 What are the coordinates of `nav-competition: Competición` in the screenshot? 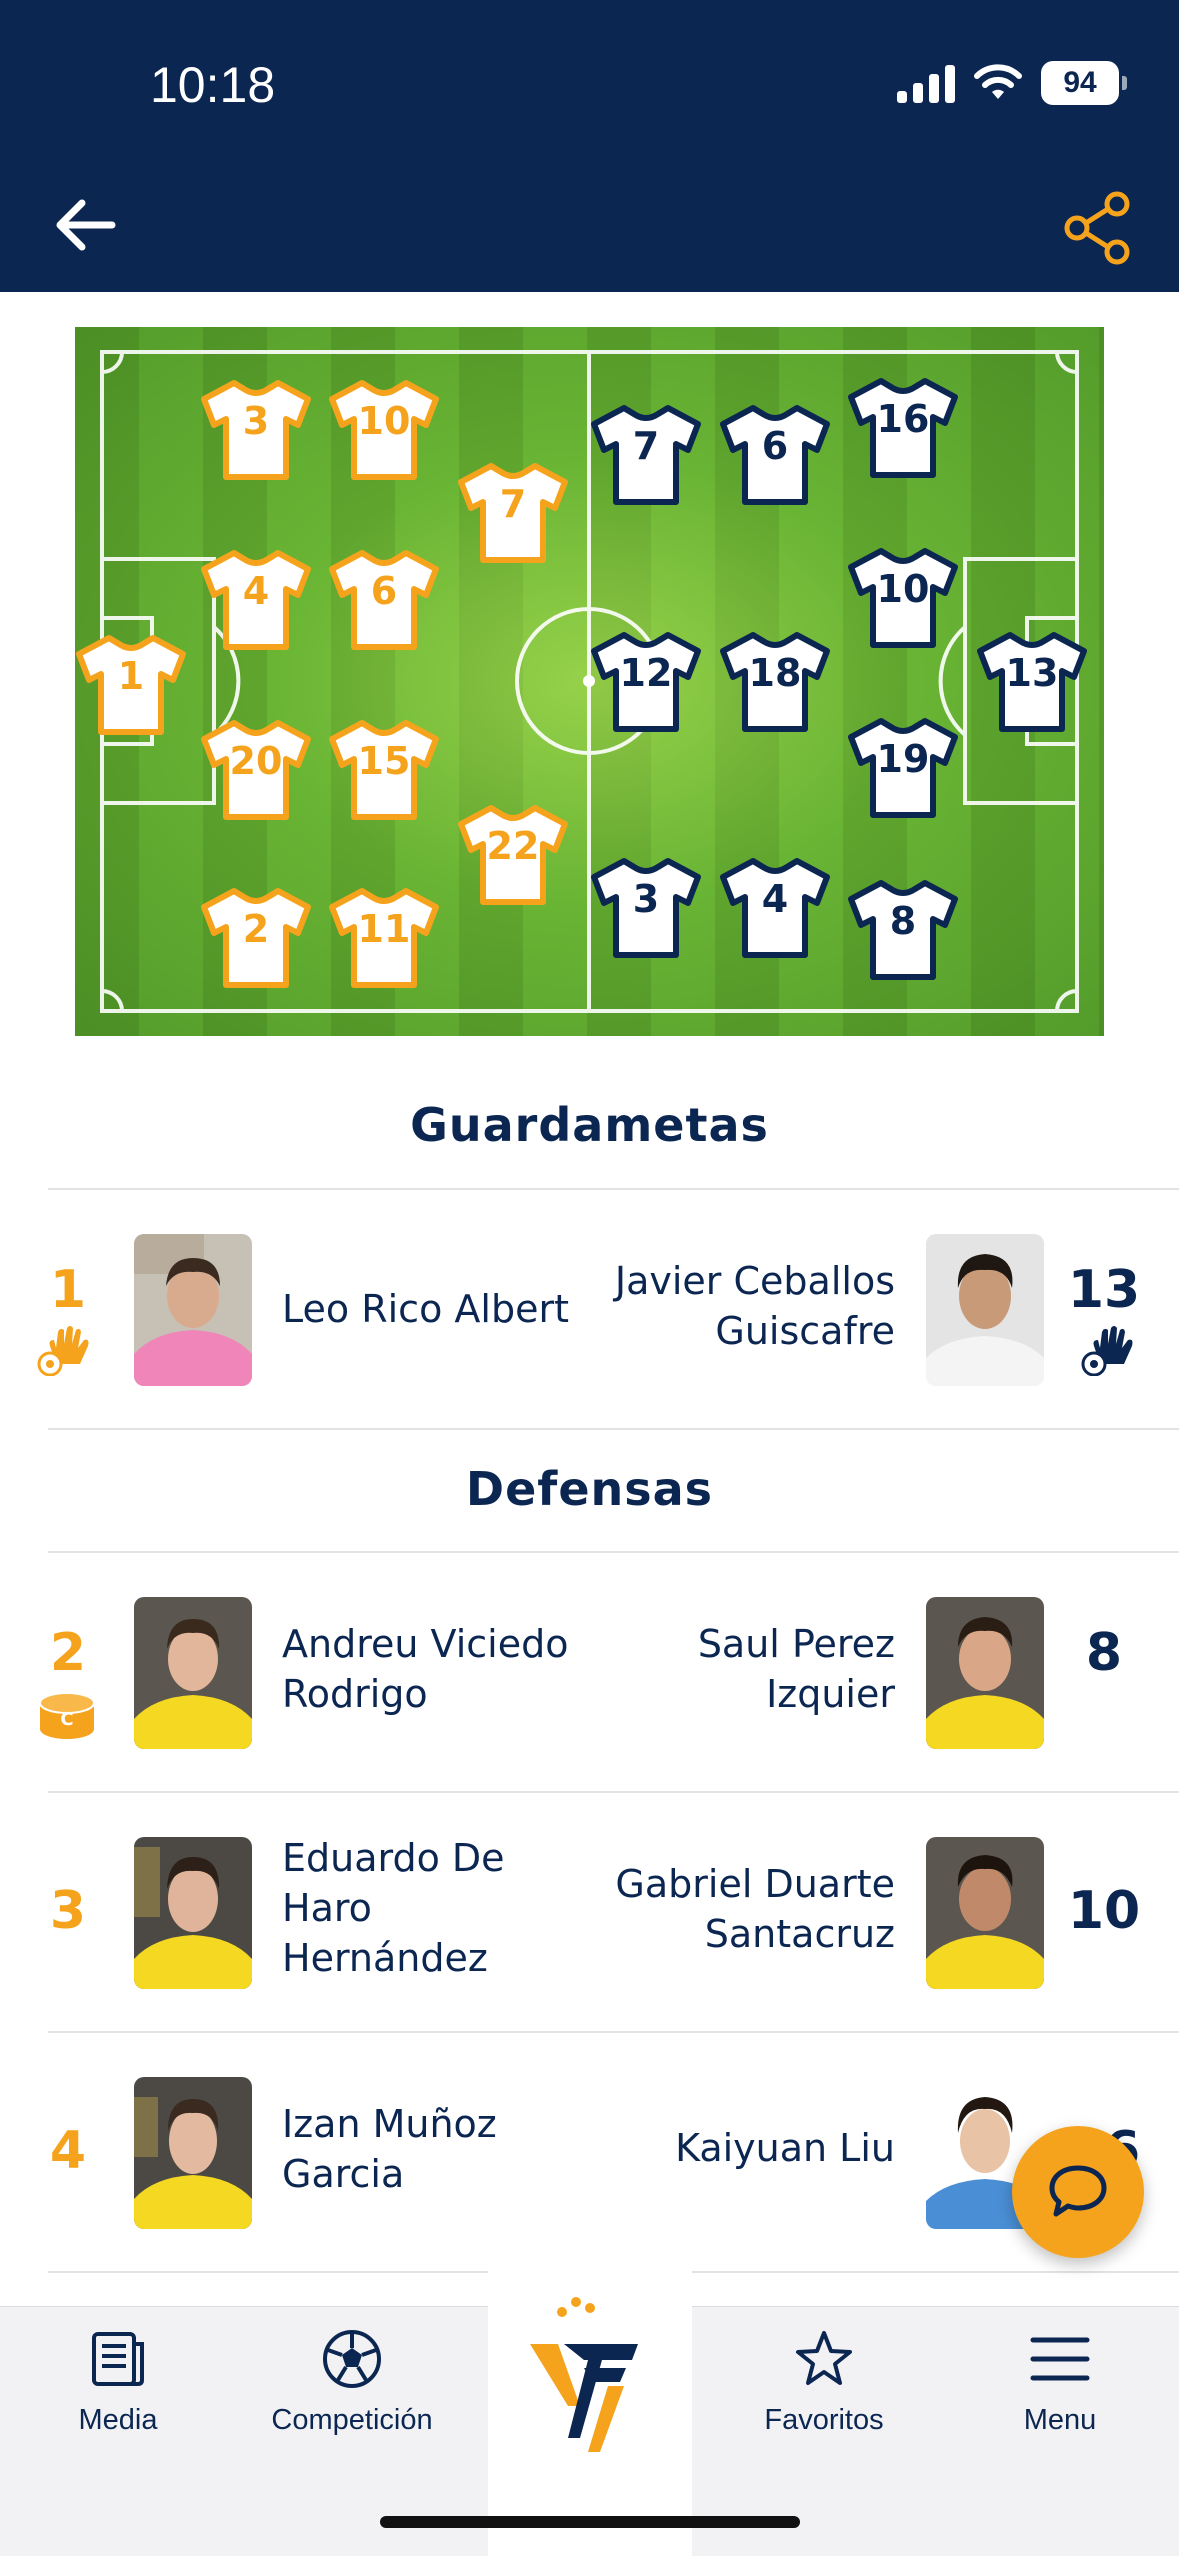 It's located at (352, 2382).